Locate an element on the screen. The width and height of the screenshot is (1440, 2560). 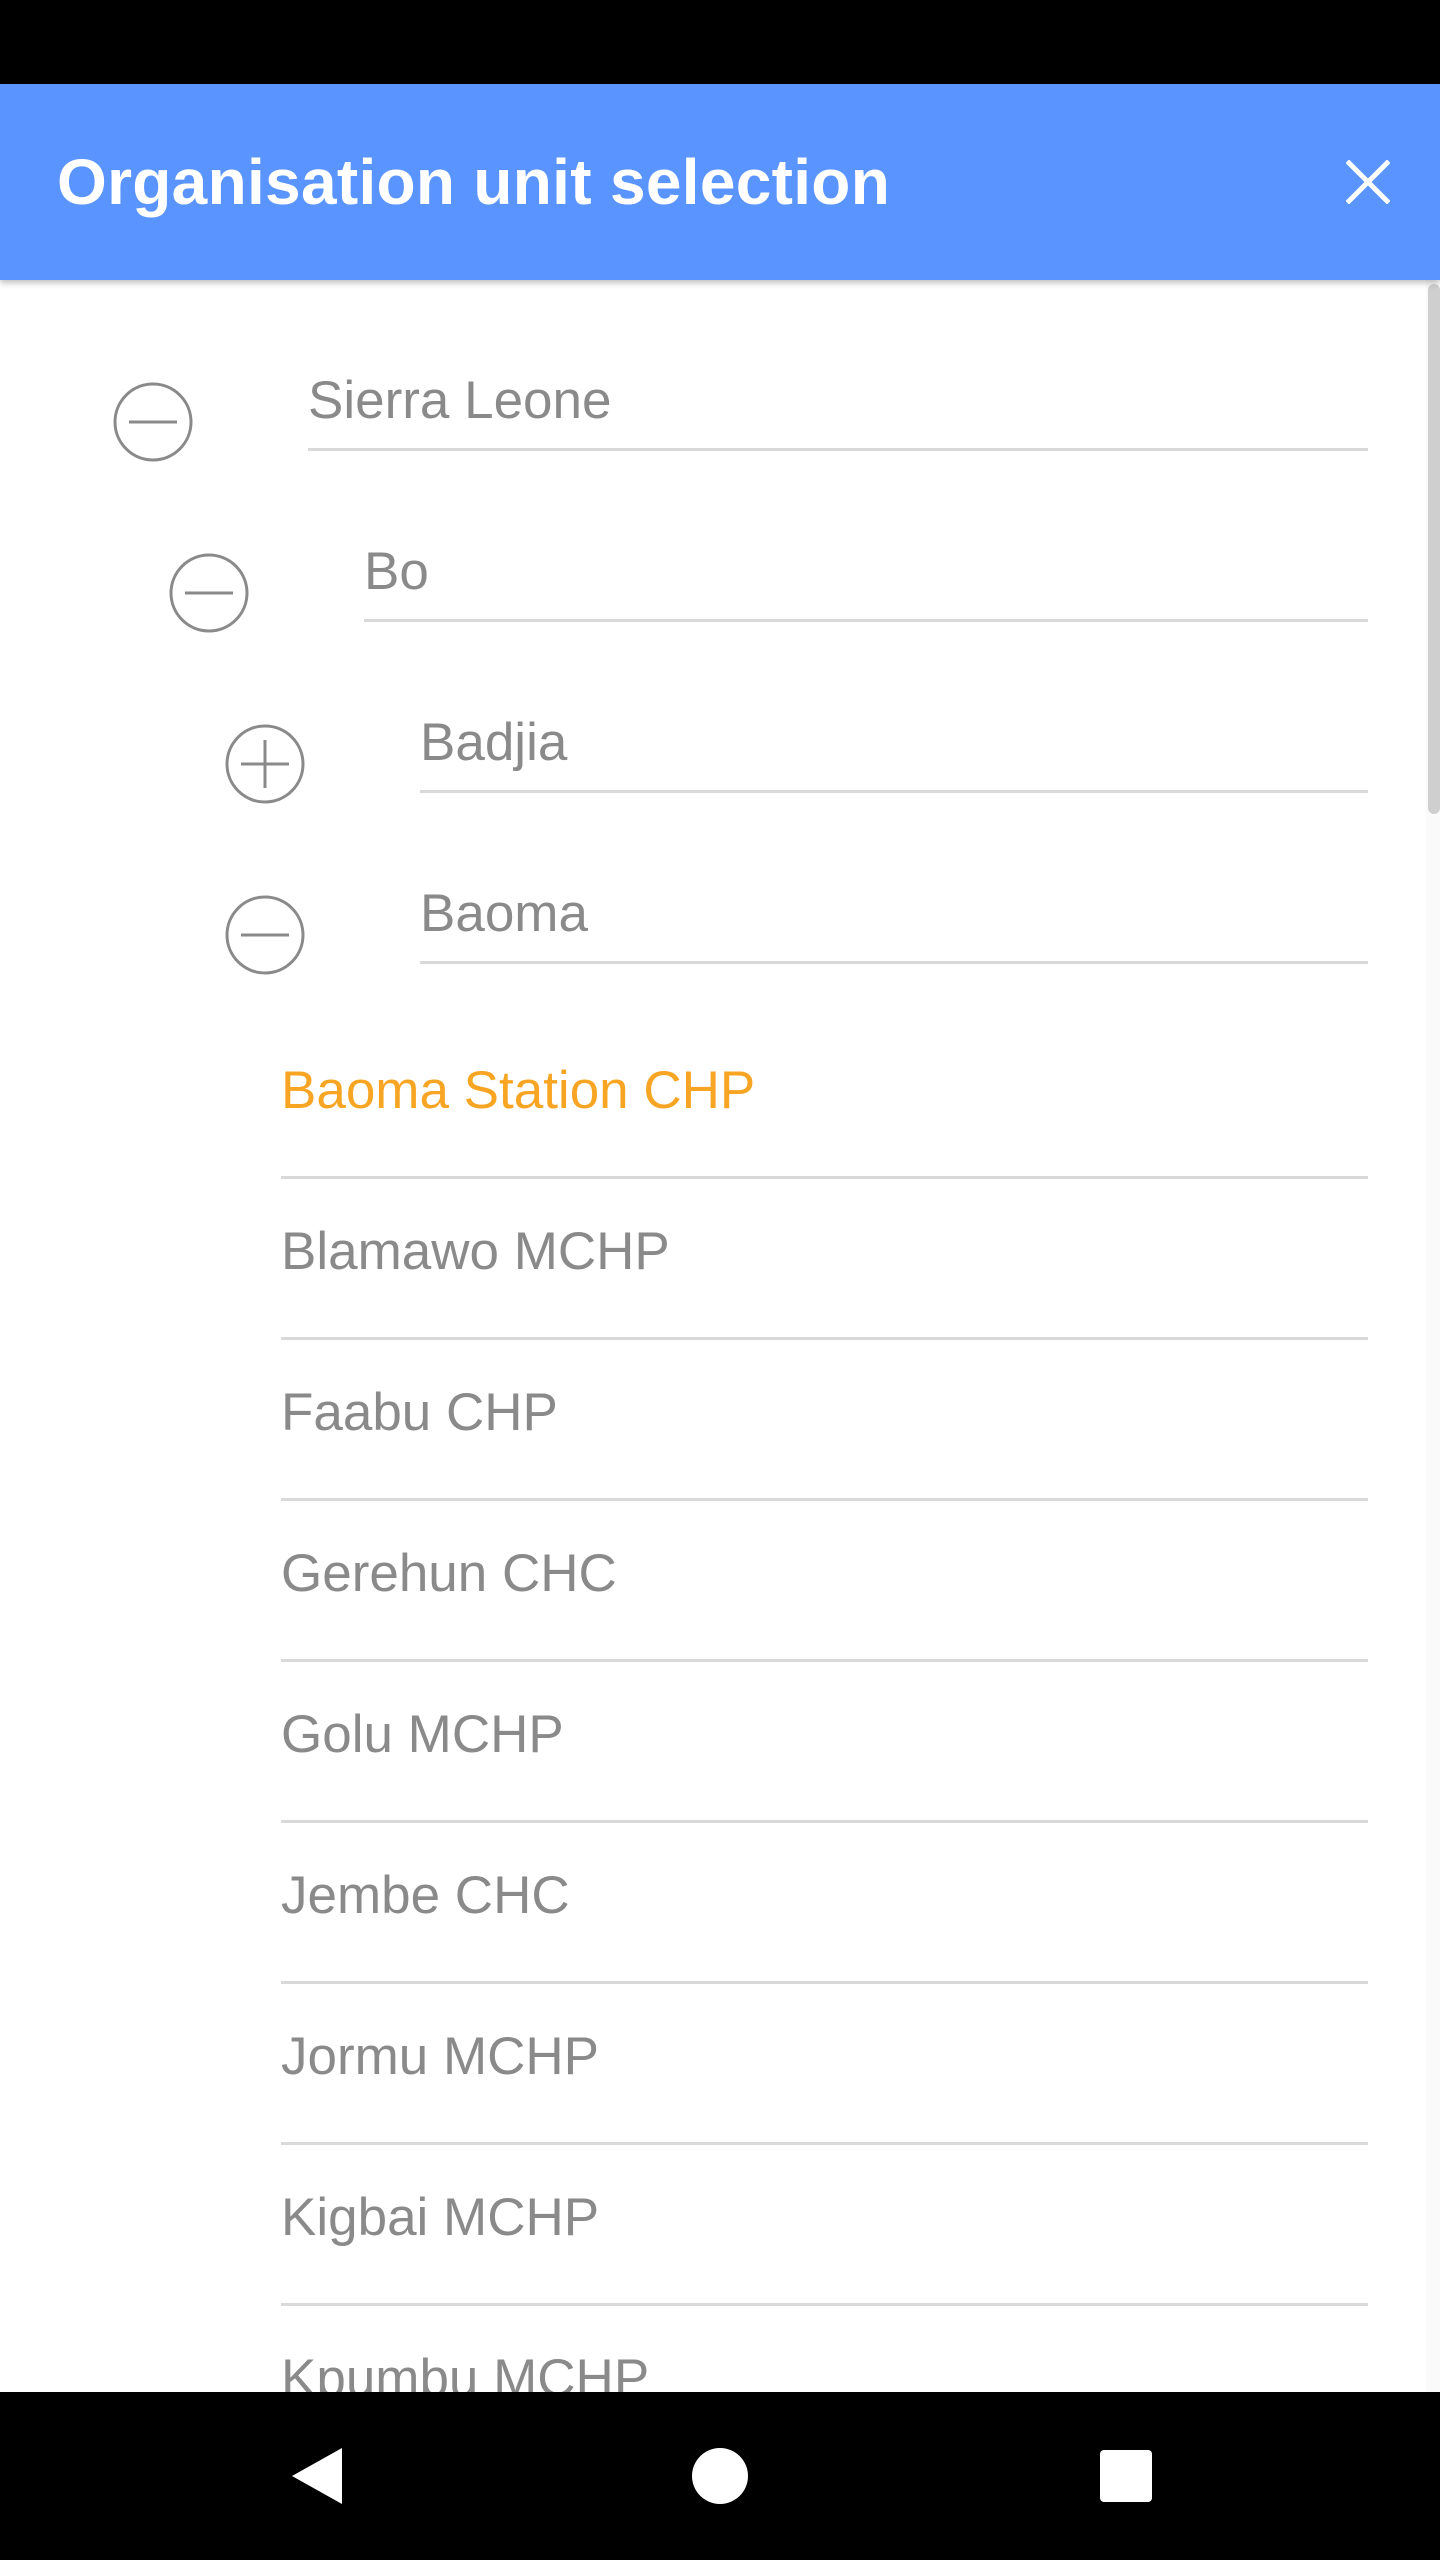
tree-node-badjia: Badjia is located at coordinates (720, 713).